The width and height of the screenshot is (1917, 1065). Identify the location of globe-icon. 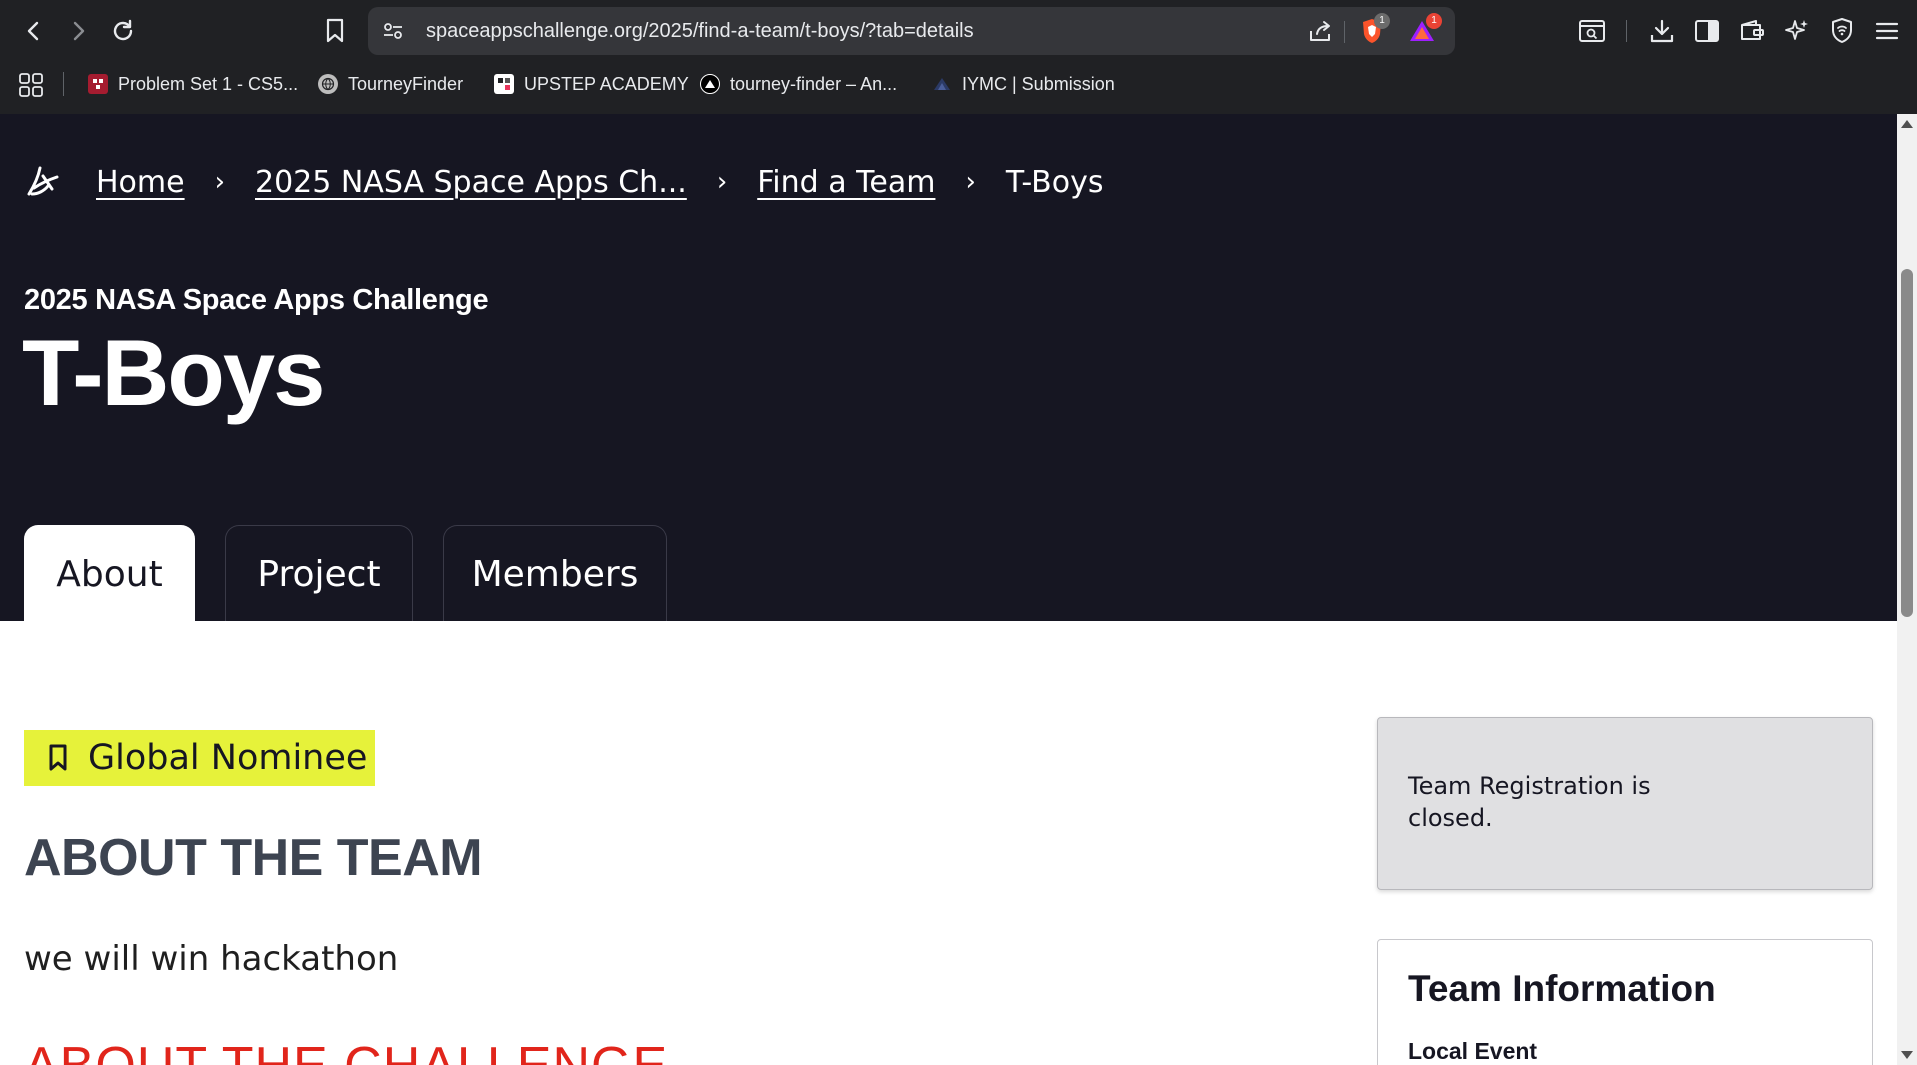
(328, 84).